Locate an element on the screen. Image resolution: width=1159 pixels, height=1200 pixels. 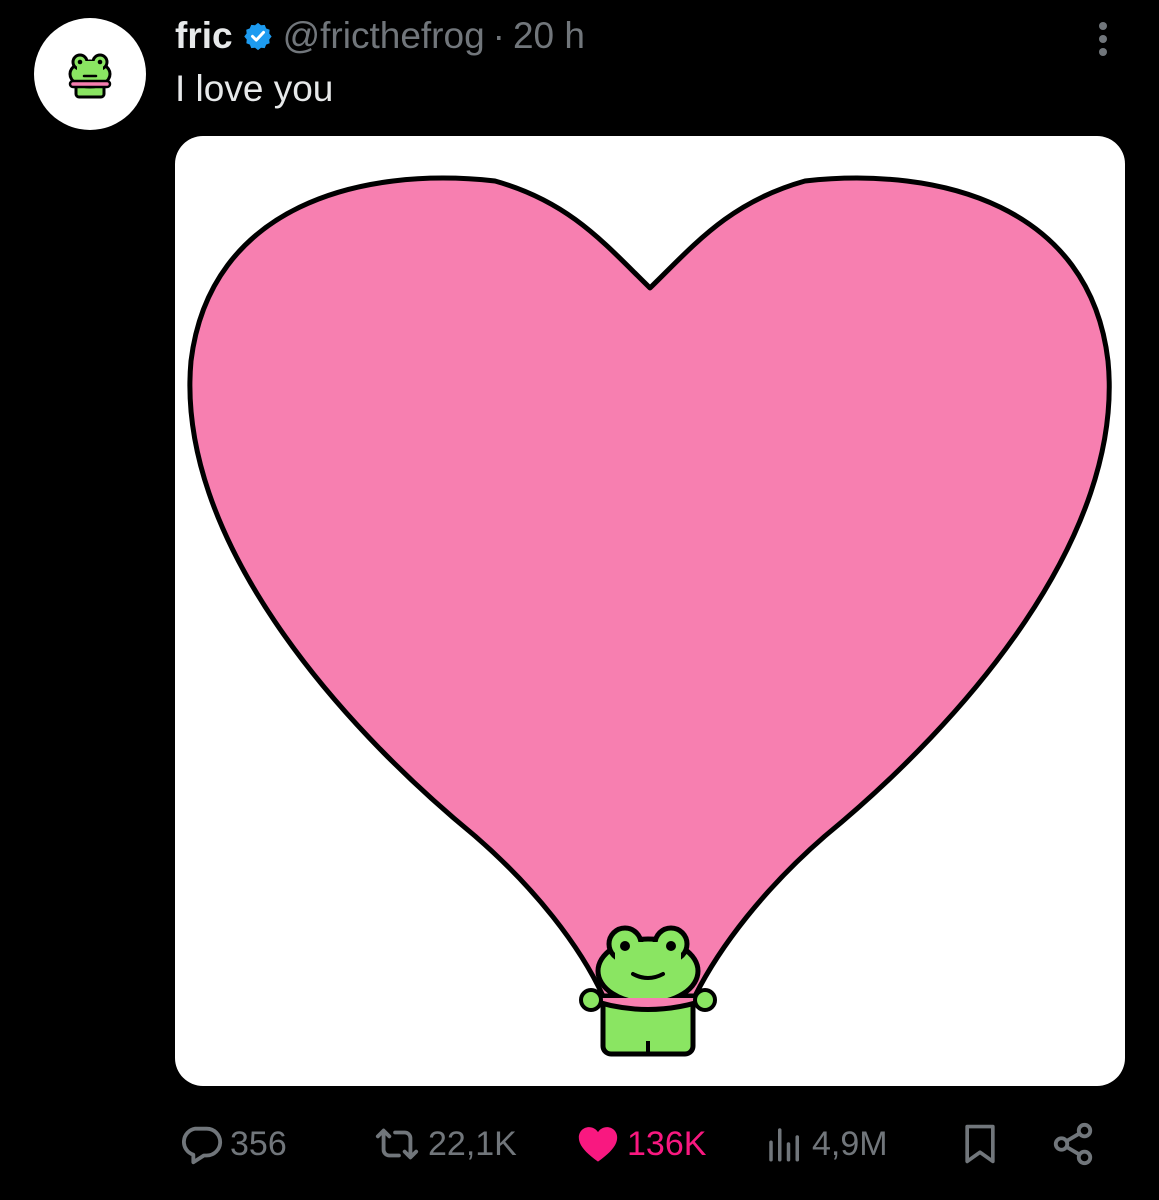
like-count: 136K is located at coordinates (667, 1143).